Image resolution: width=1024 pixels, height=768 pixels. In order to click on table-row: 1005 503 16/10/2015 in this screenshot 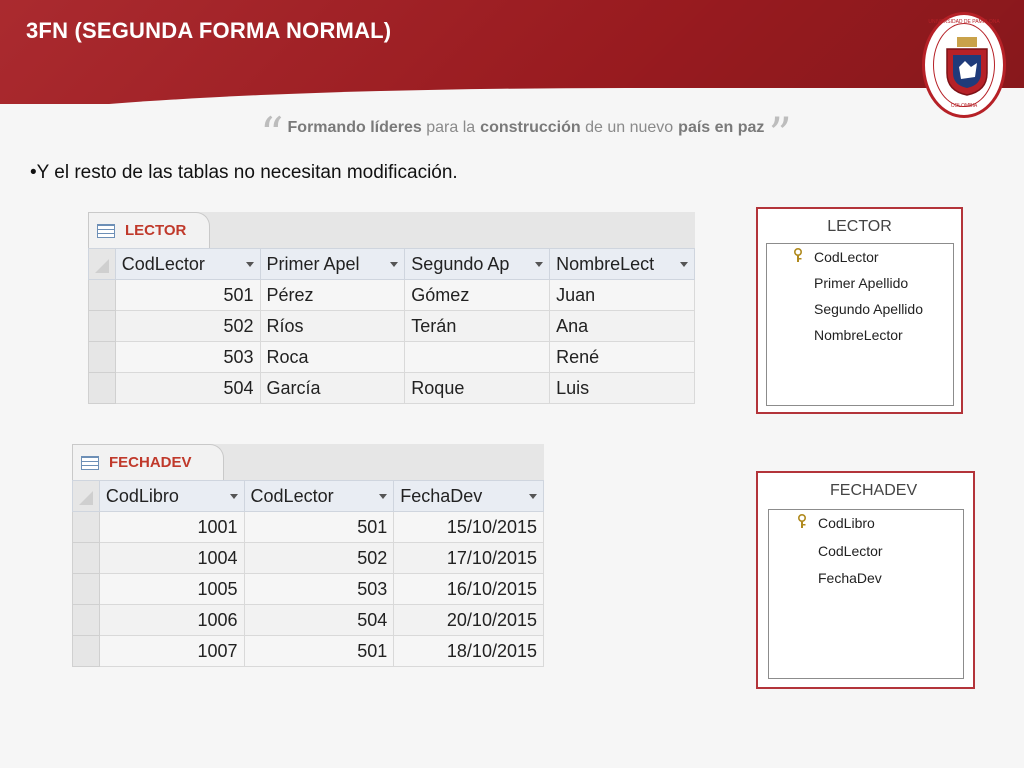, I will do `click(308, 589)`.